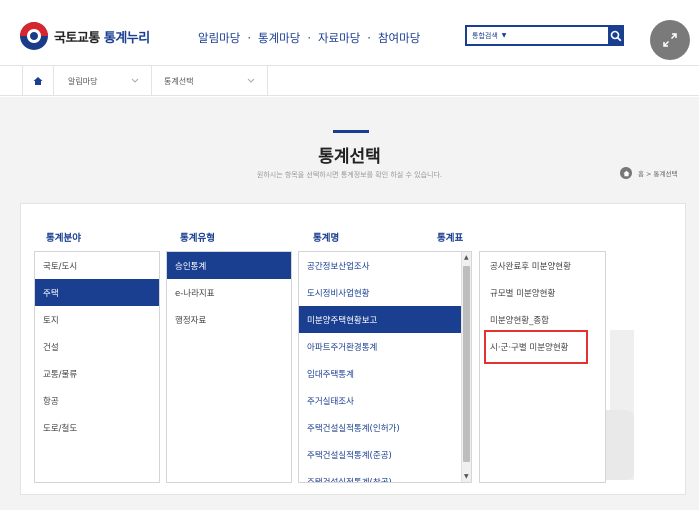 This screenshot has width=699, height=510. I want to click on location-text: 홈 > 통계선택, so click(658, 174).